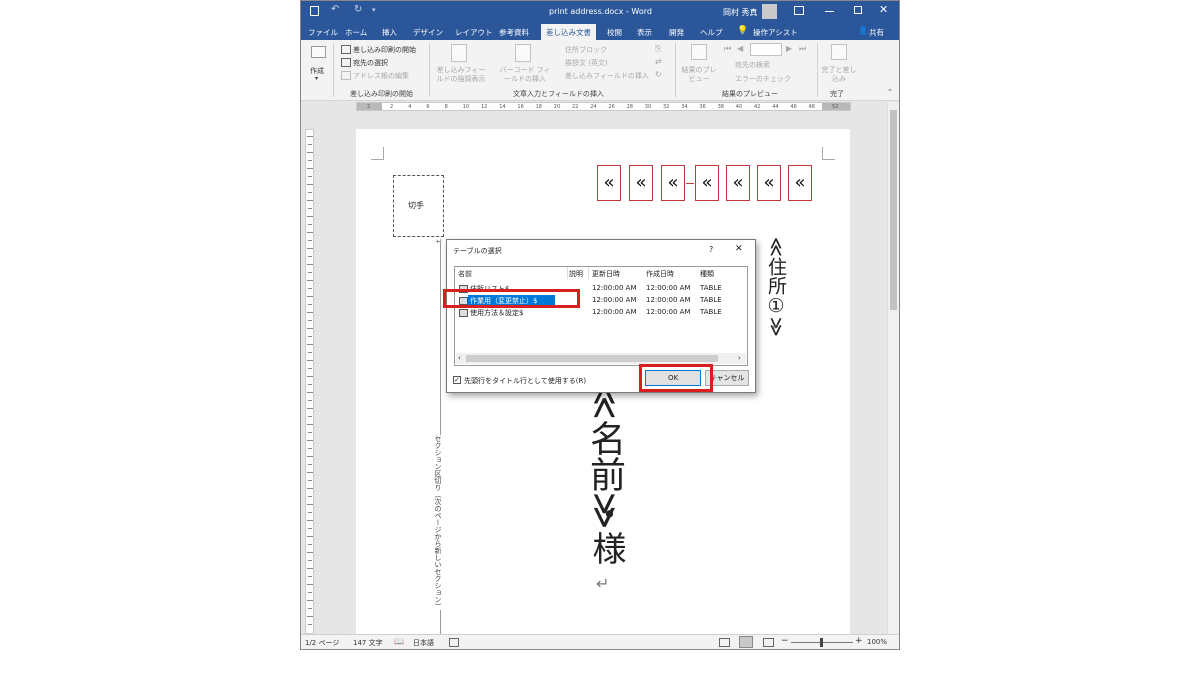  Describe the element at coordinates (423, 643) in the screenshot. I see `language: 日本語` at that location.